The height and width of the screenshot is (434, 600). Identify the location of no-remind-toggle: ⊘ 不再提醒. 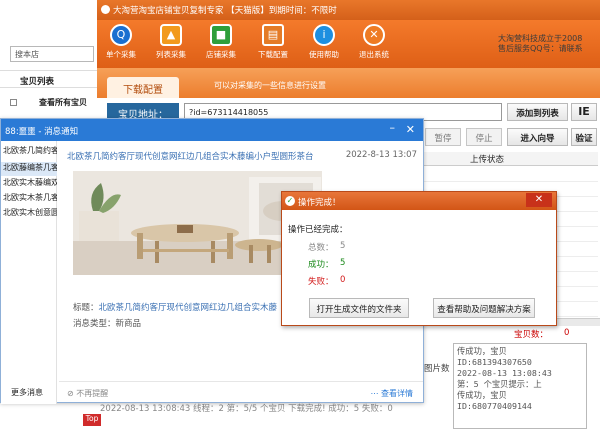
(87, 393).